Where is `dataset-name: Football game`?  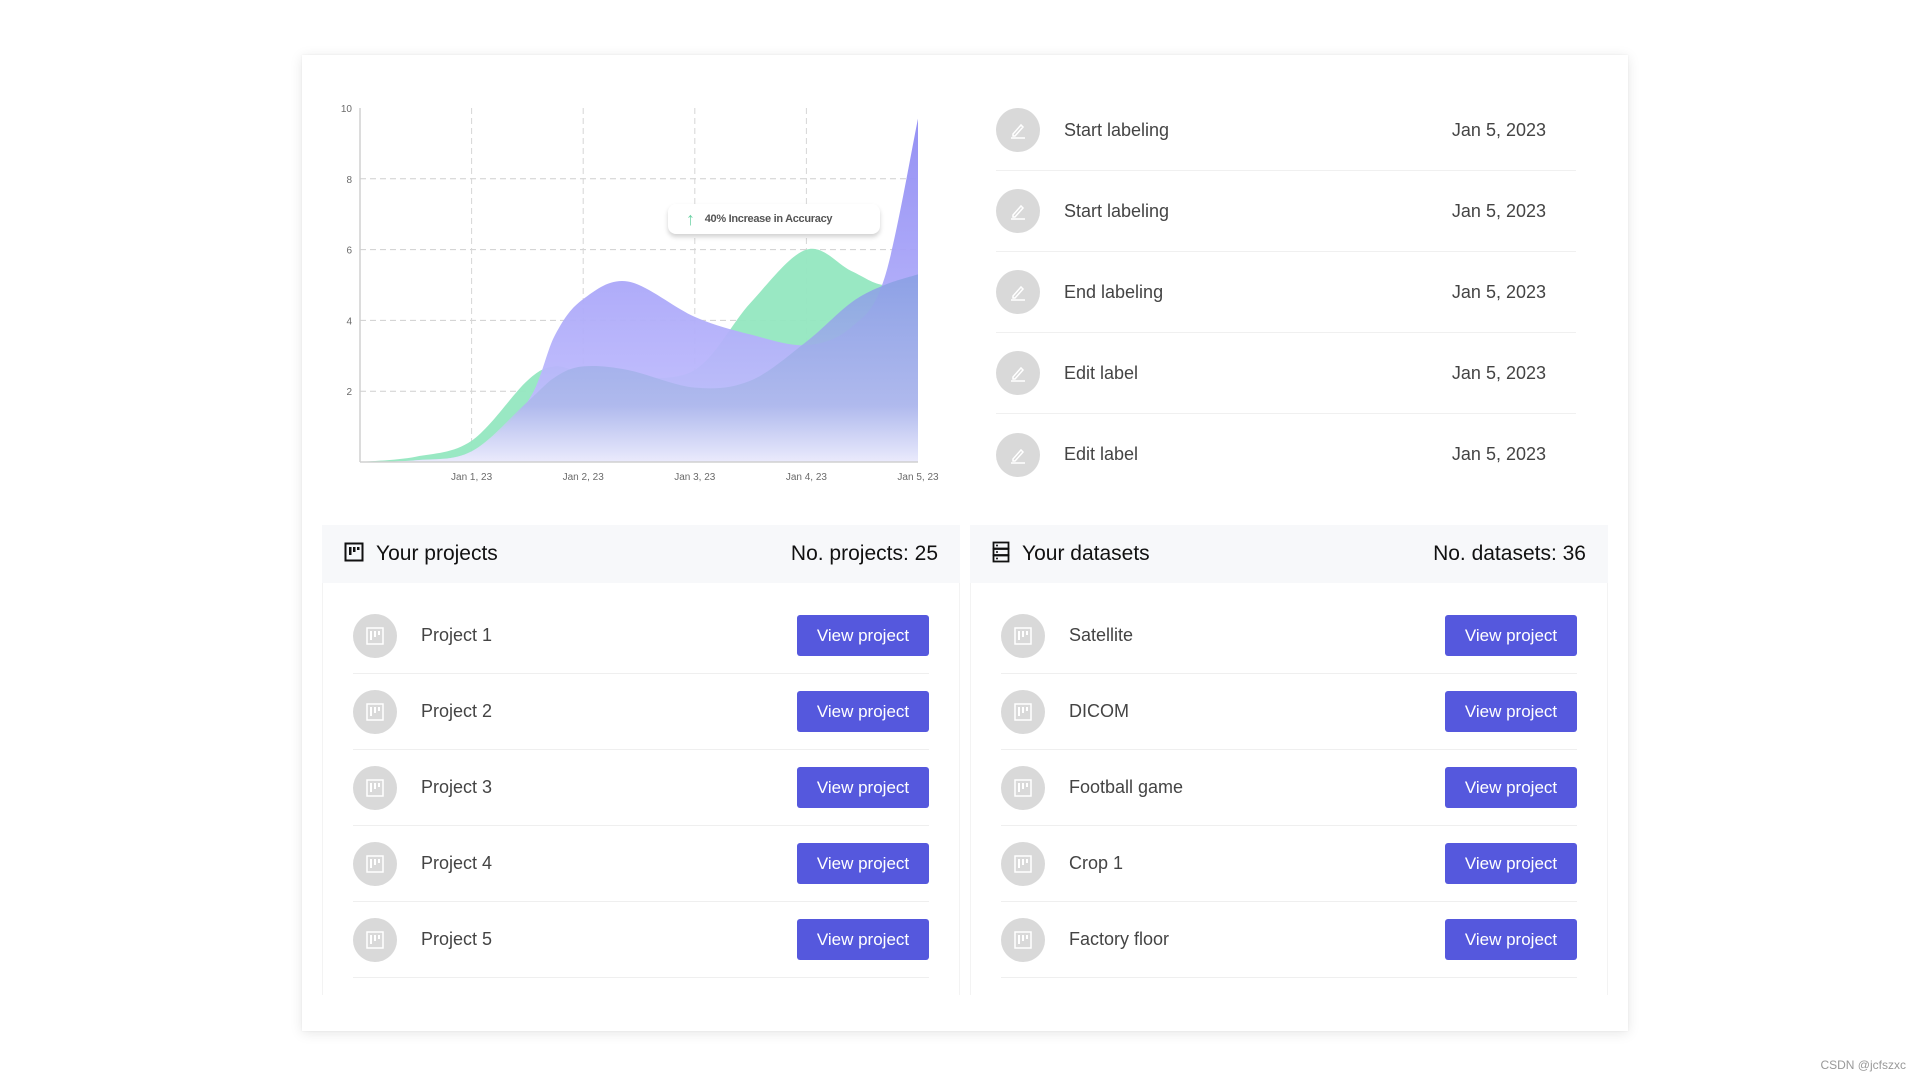
dataset-name: Football game is located at coordinates (1126, 787).